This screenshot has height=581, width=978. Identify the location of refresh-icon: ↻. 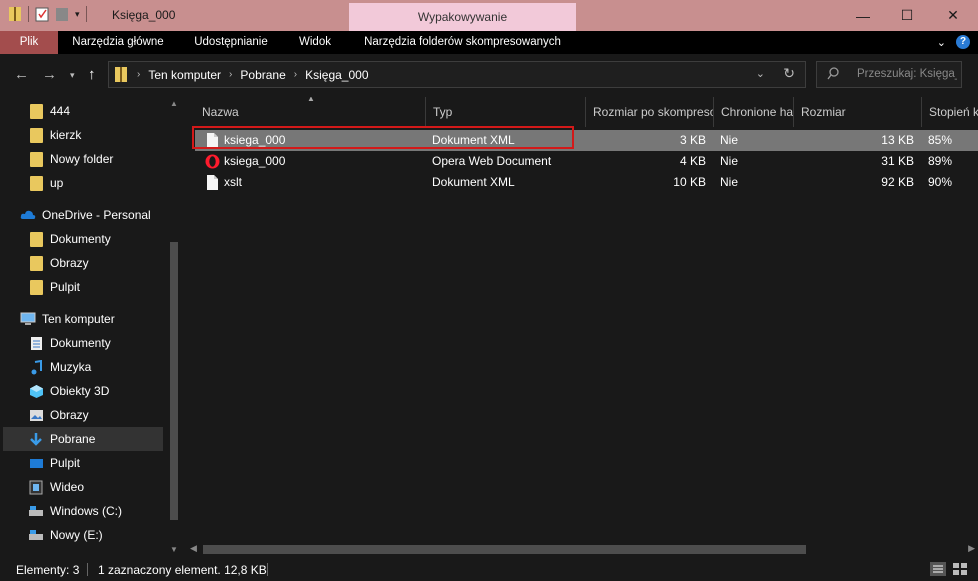
(789, 73).